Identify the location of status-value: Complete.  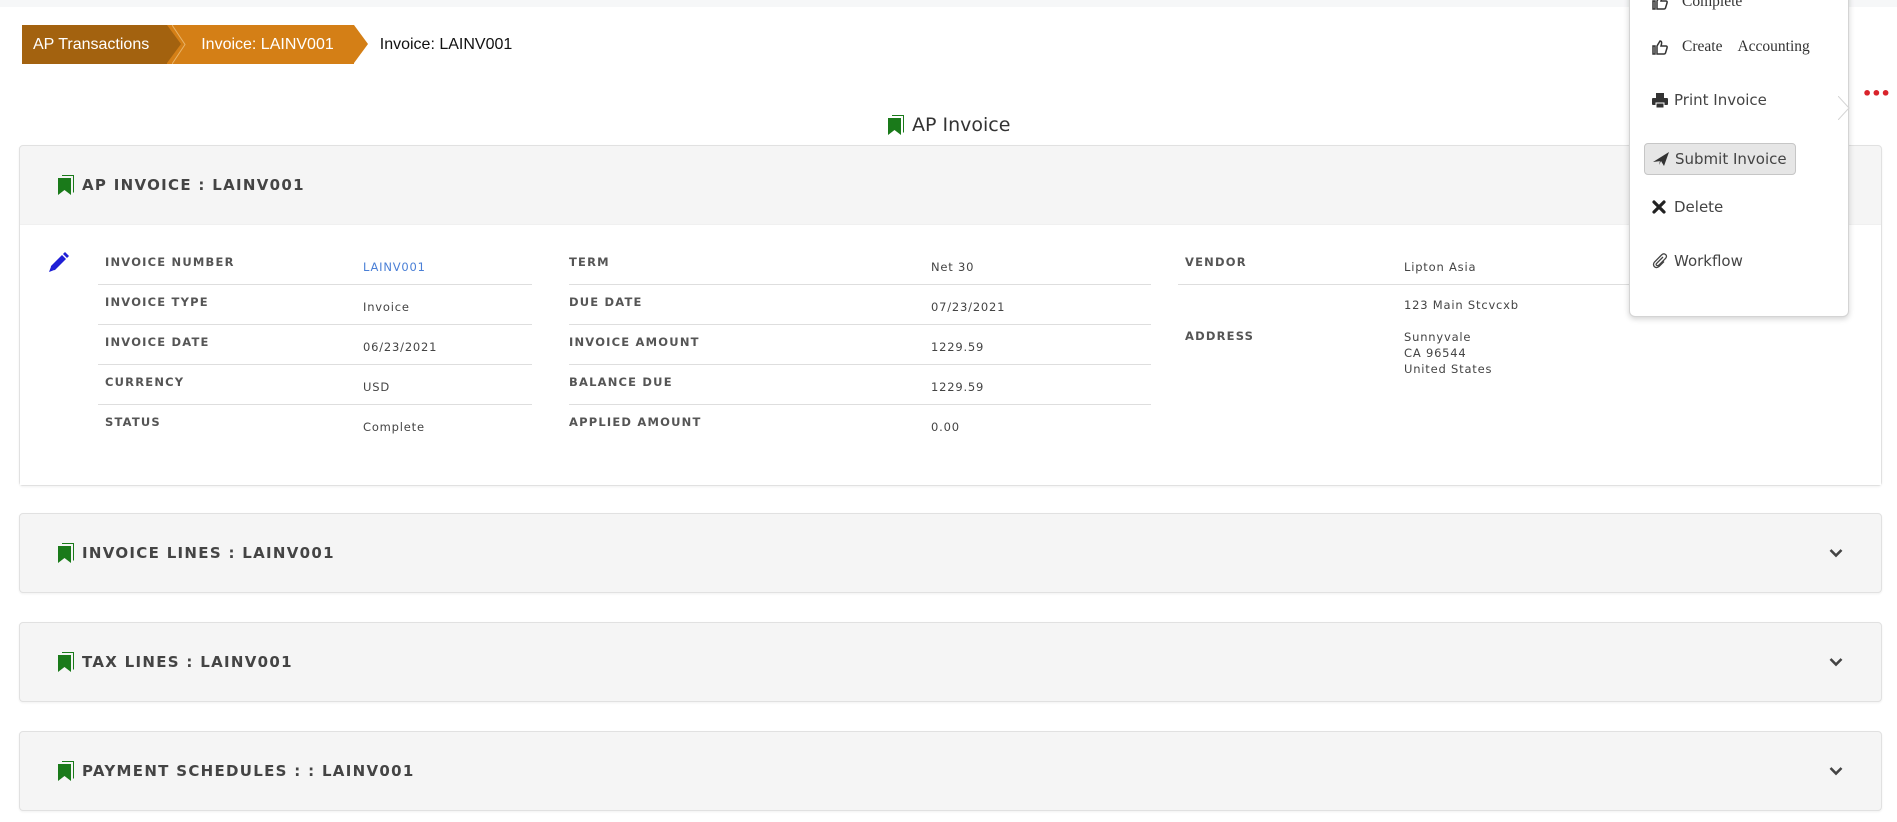
(394, 427).